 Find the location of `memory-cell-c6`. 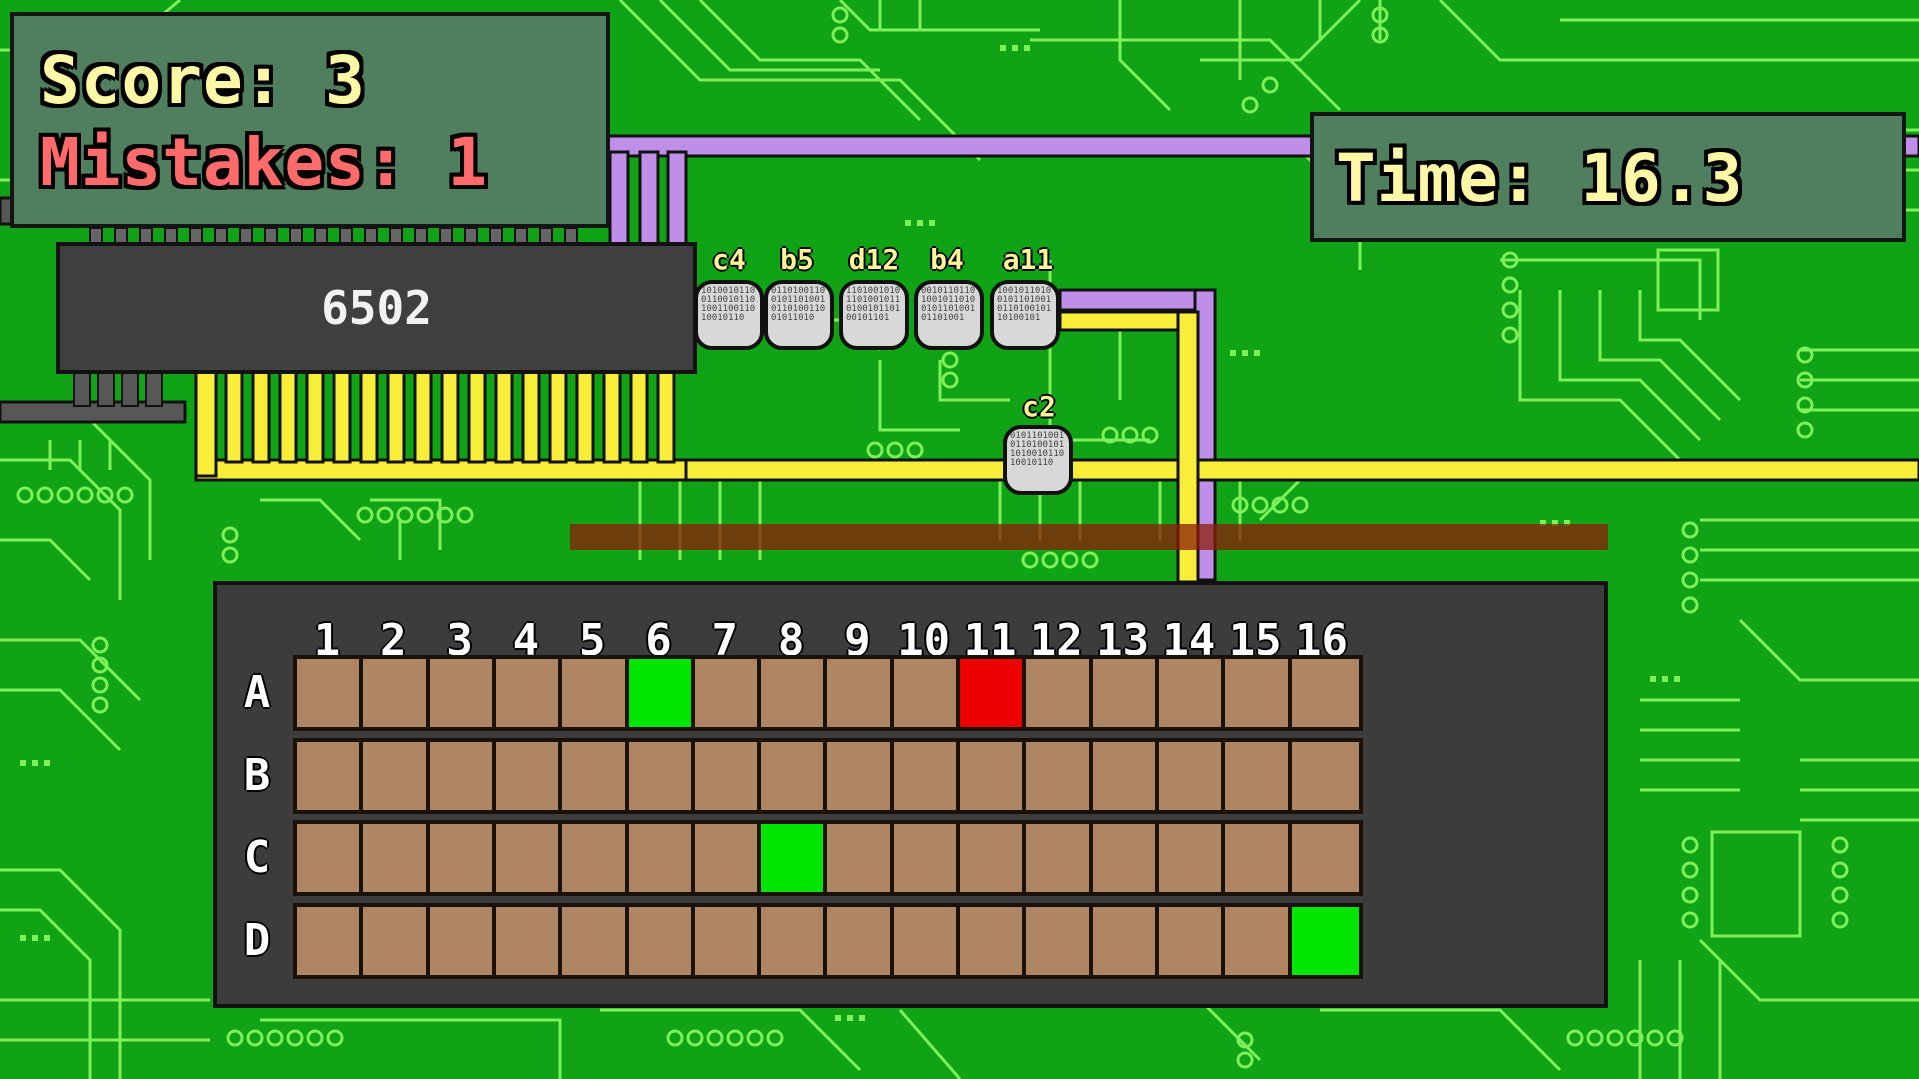

memory-cell-c6 is located at coordinates (662, 858).